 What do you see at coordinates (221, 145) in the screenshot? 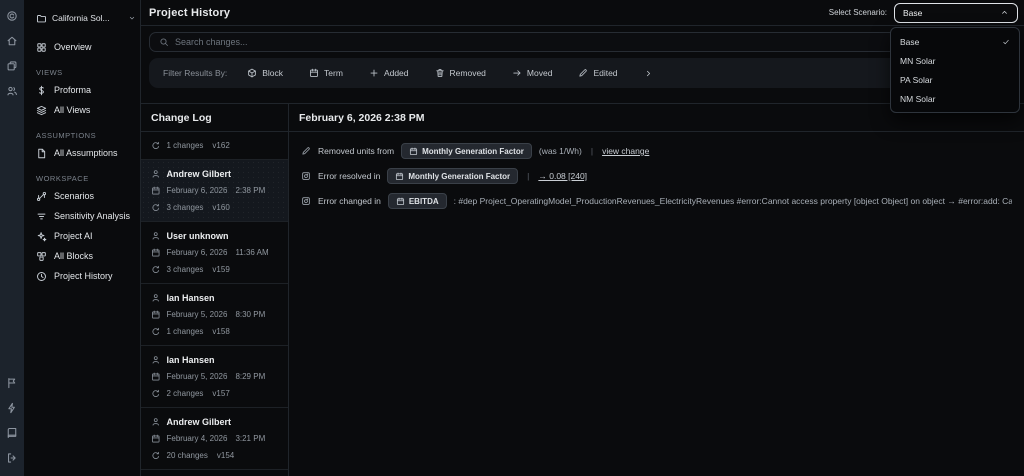
I see `entry-version: v162` at bounding box center [221, 145].